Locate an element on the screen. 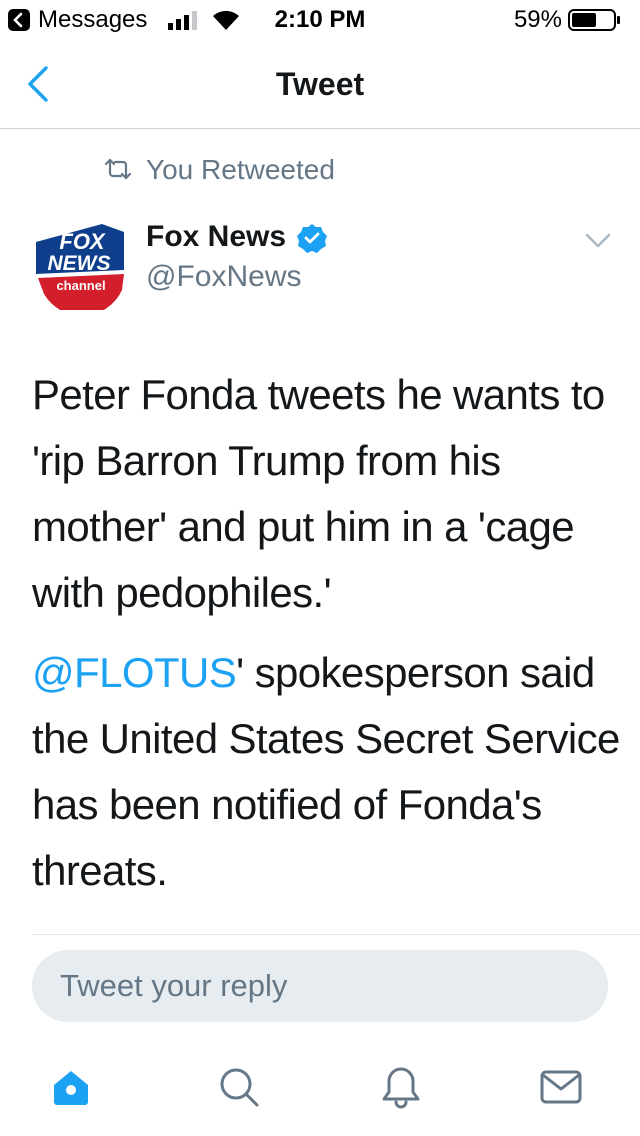 The height and width of the screenshot is (1136, 640). status-bar: Messages 2:10 PM 59% is located at coordinates (320, 20).